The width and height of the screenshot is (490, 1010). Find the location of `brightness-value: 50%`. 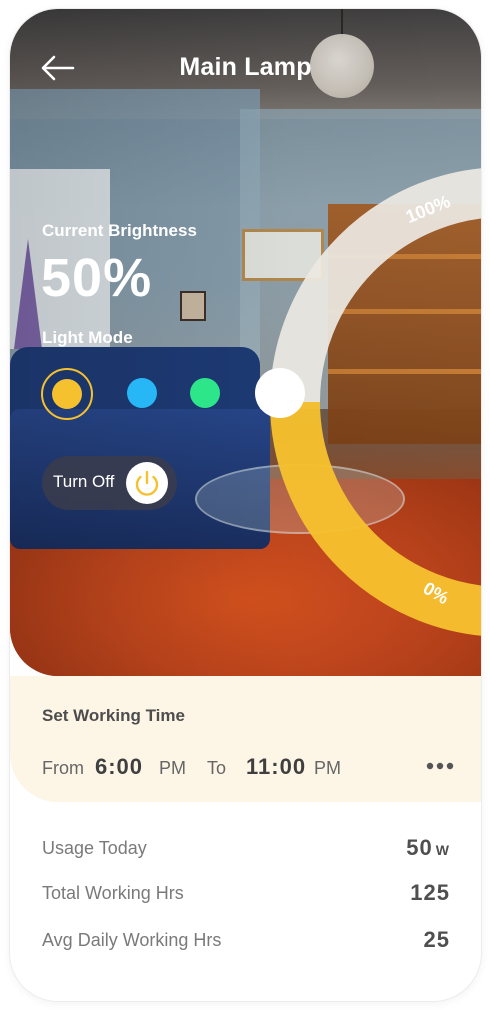

brightness-value: 50% is located at coordinates (97, 278).